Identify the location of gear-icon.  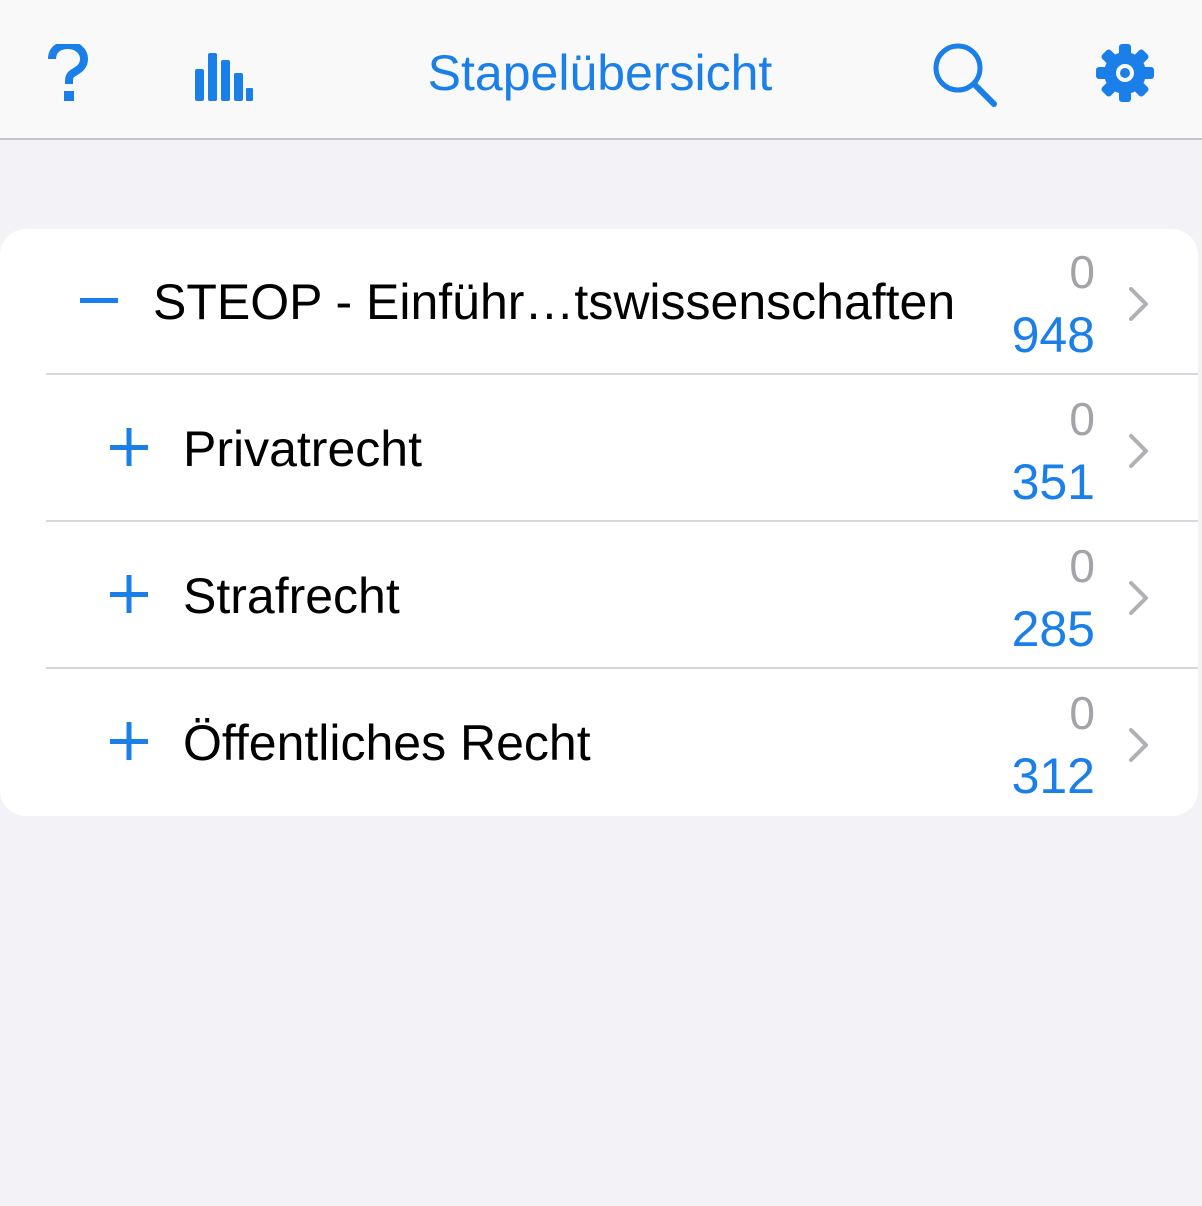
(1125, 73).